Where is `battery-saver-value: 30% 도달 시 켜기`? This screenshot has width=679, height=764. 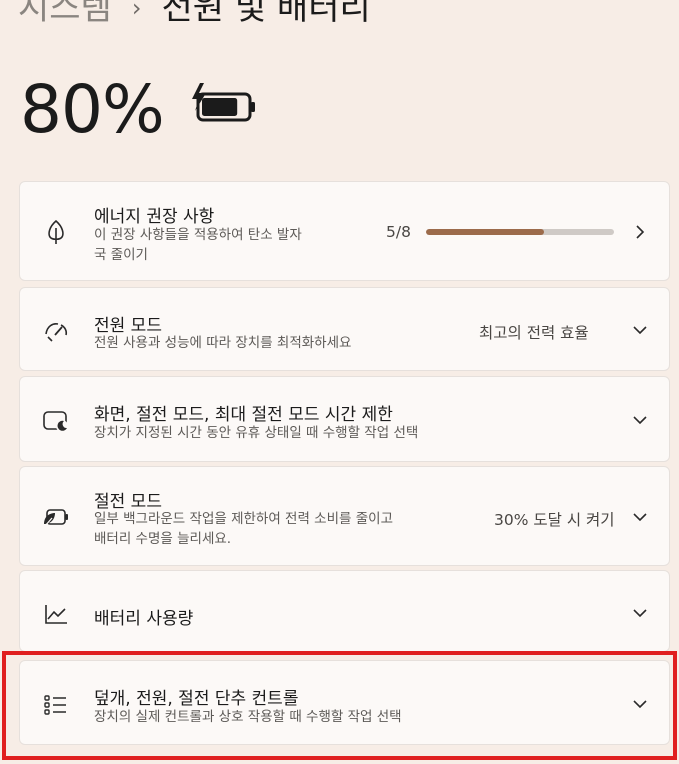 battery-saver-value: 30% 도달 시 켜기 is located at coordinates (554, 519).